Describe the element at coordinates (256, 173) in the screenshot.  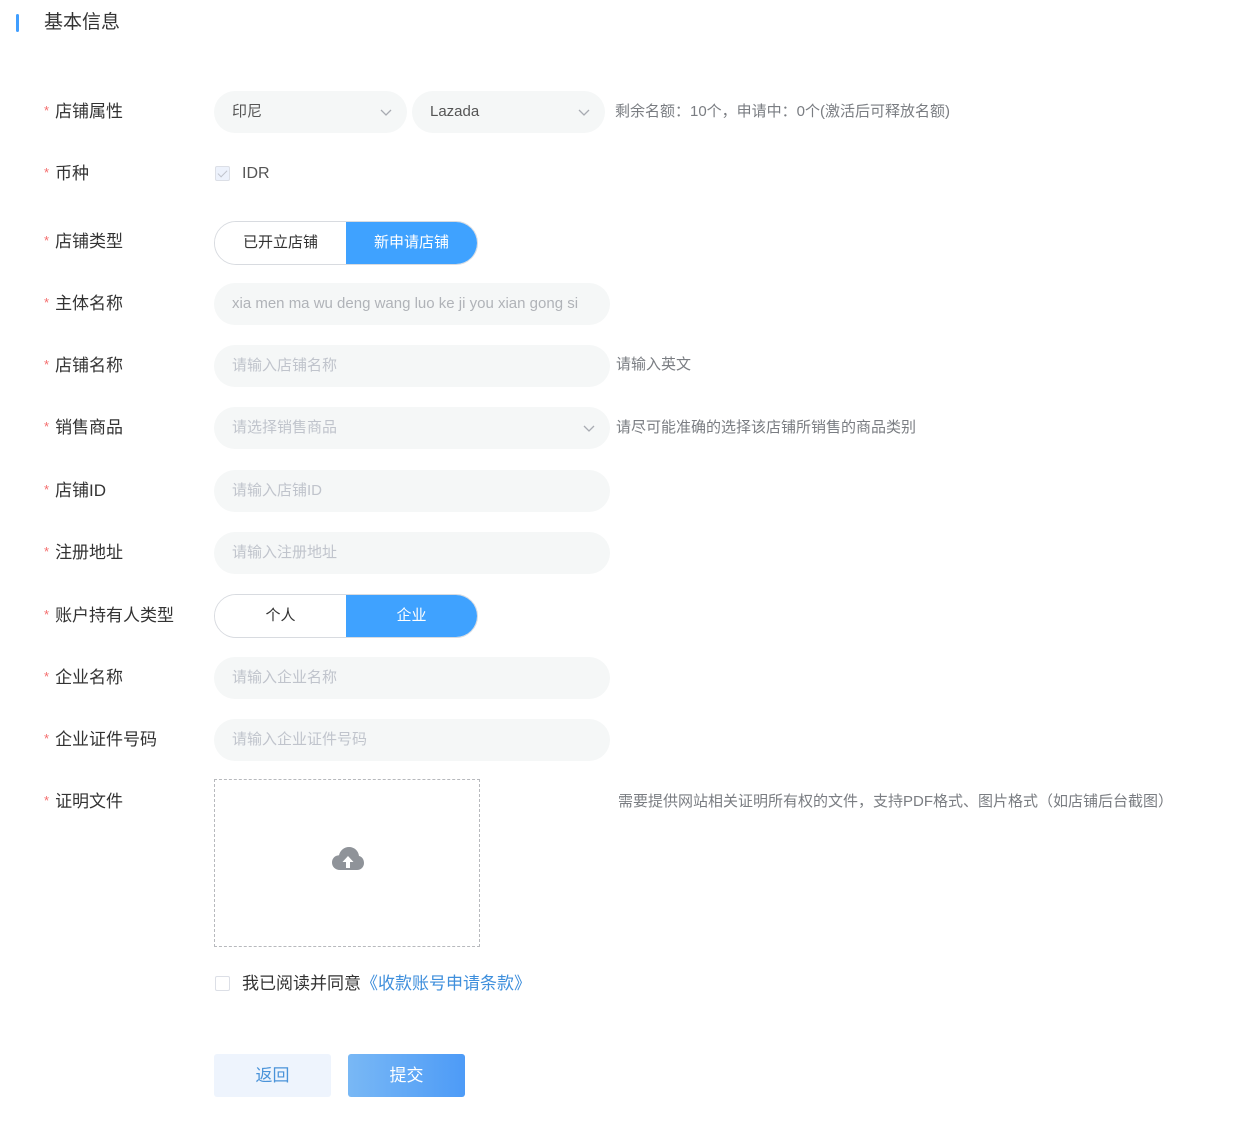
I see `currency-value: IDR` at that location.